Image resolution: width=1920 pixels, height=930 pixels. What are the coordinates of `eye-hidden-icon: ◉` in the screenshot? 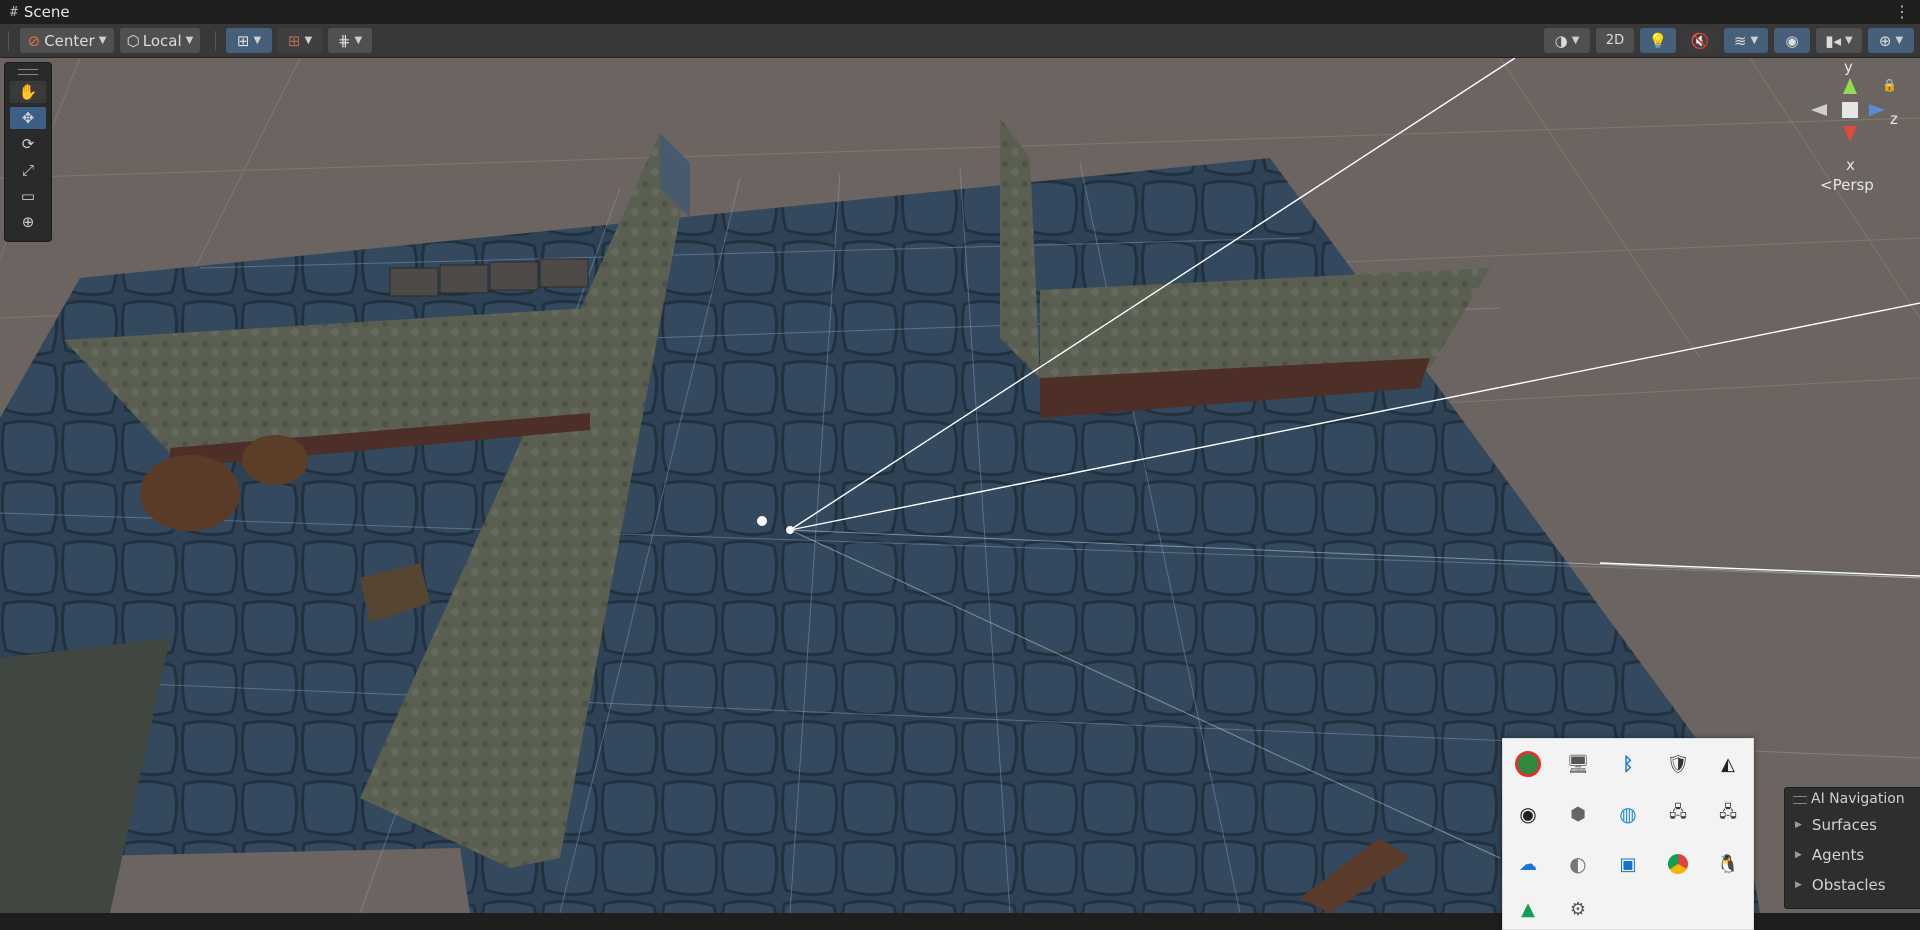 It's located at (1792, 40).